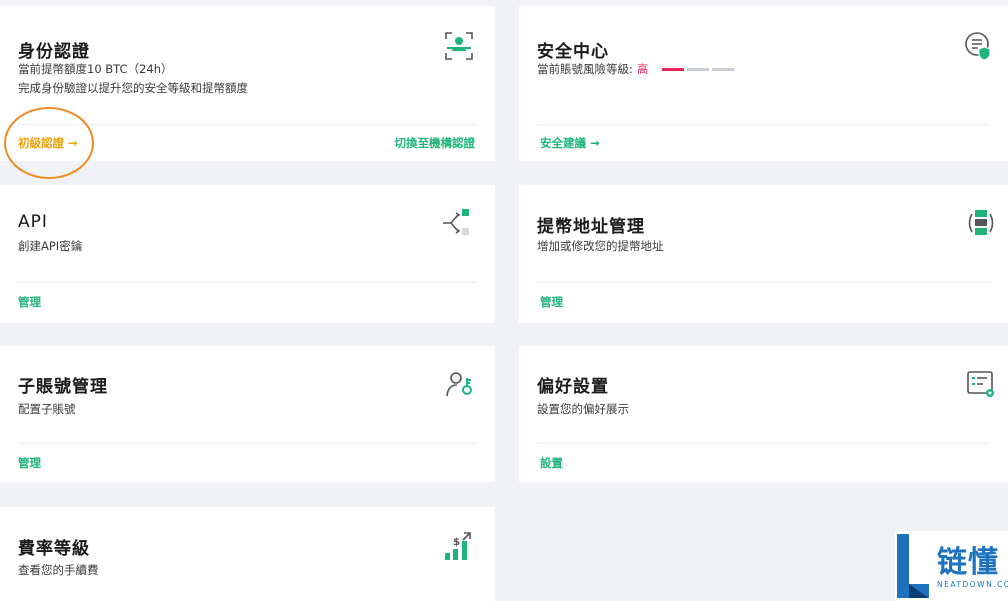 The width and height of the screenshot is (1008, 601). What do you see at coordinates (972, 584) in the screenshot?
I see `watermark-site: NEATDOWN.COM` at bounding box center [972, 584].